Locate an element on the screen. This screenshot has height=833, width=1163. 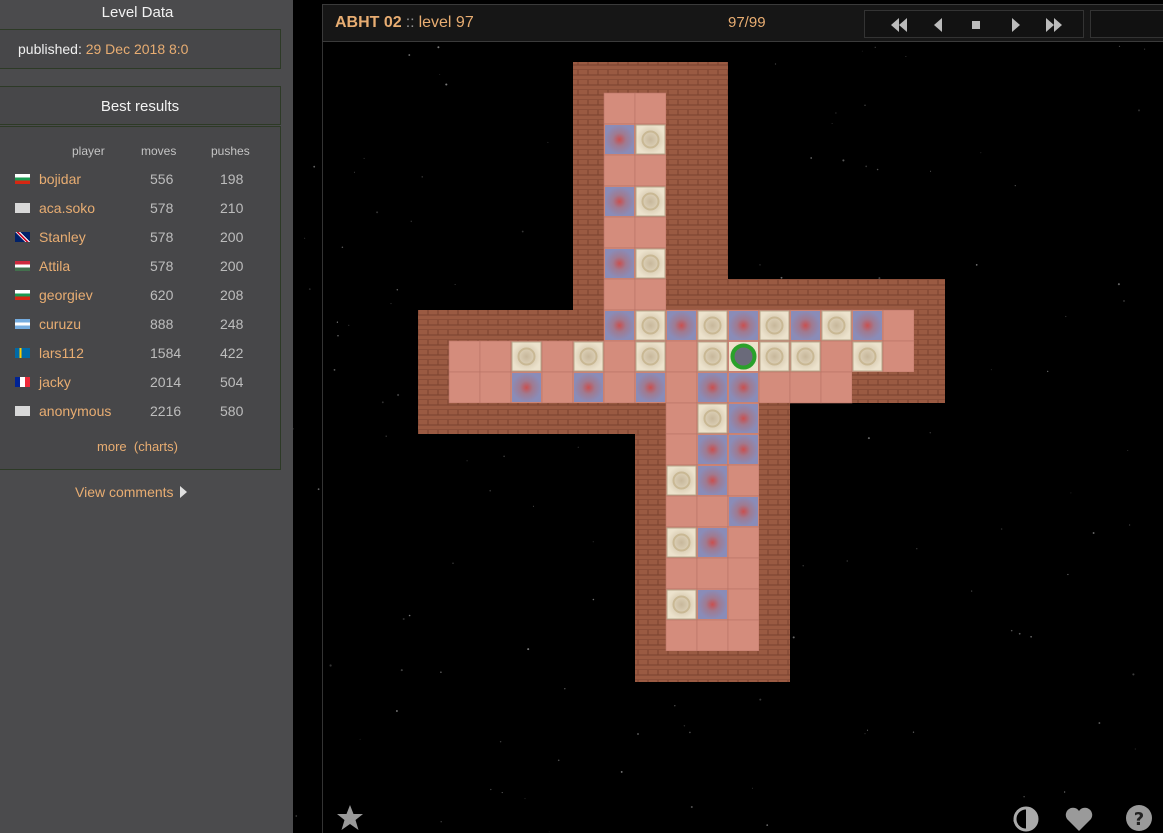
pushes-value: 580 is located at coordinates (232, 411).